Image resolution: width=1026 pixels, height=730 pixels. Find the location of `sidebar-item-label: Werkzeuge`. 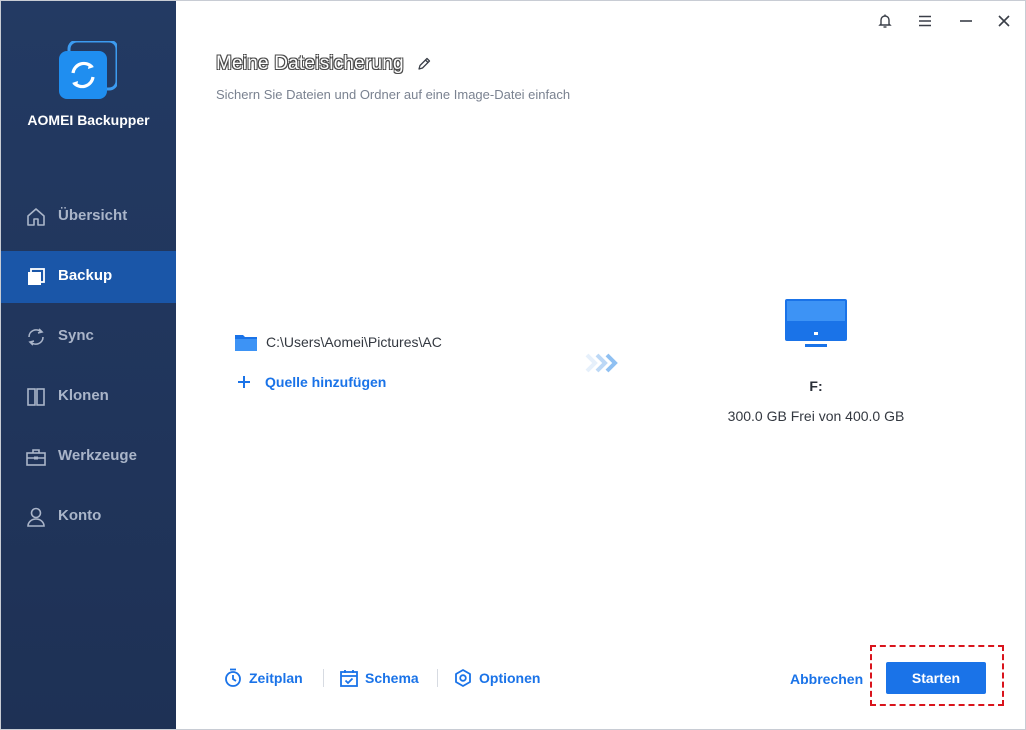

sidebar-item-label: Werkzeuge is located at coordinates (97, 455).